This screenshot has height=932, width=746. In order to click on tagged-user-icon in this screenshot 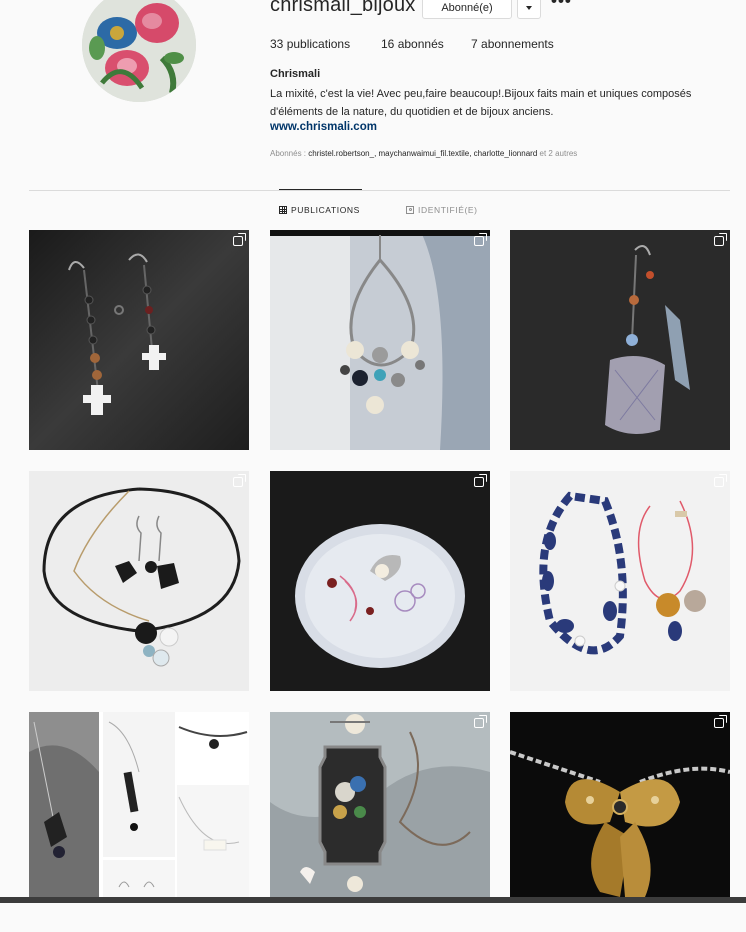, I will do `click(410, 210)`.